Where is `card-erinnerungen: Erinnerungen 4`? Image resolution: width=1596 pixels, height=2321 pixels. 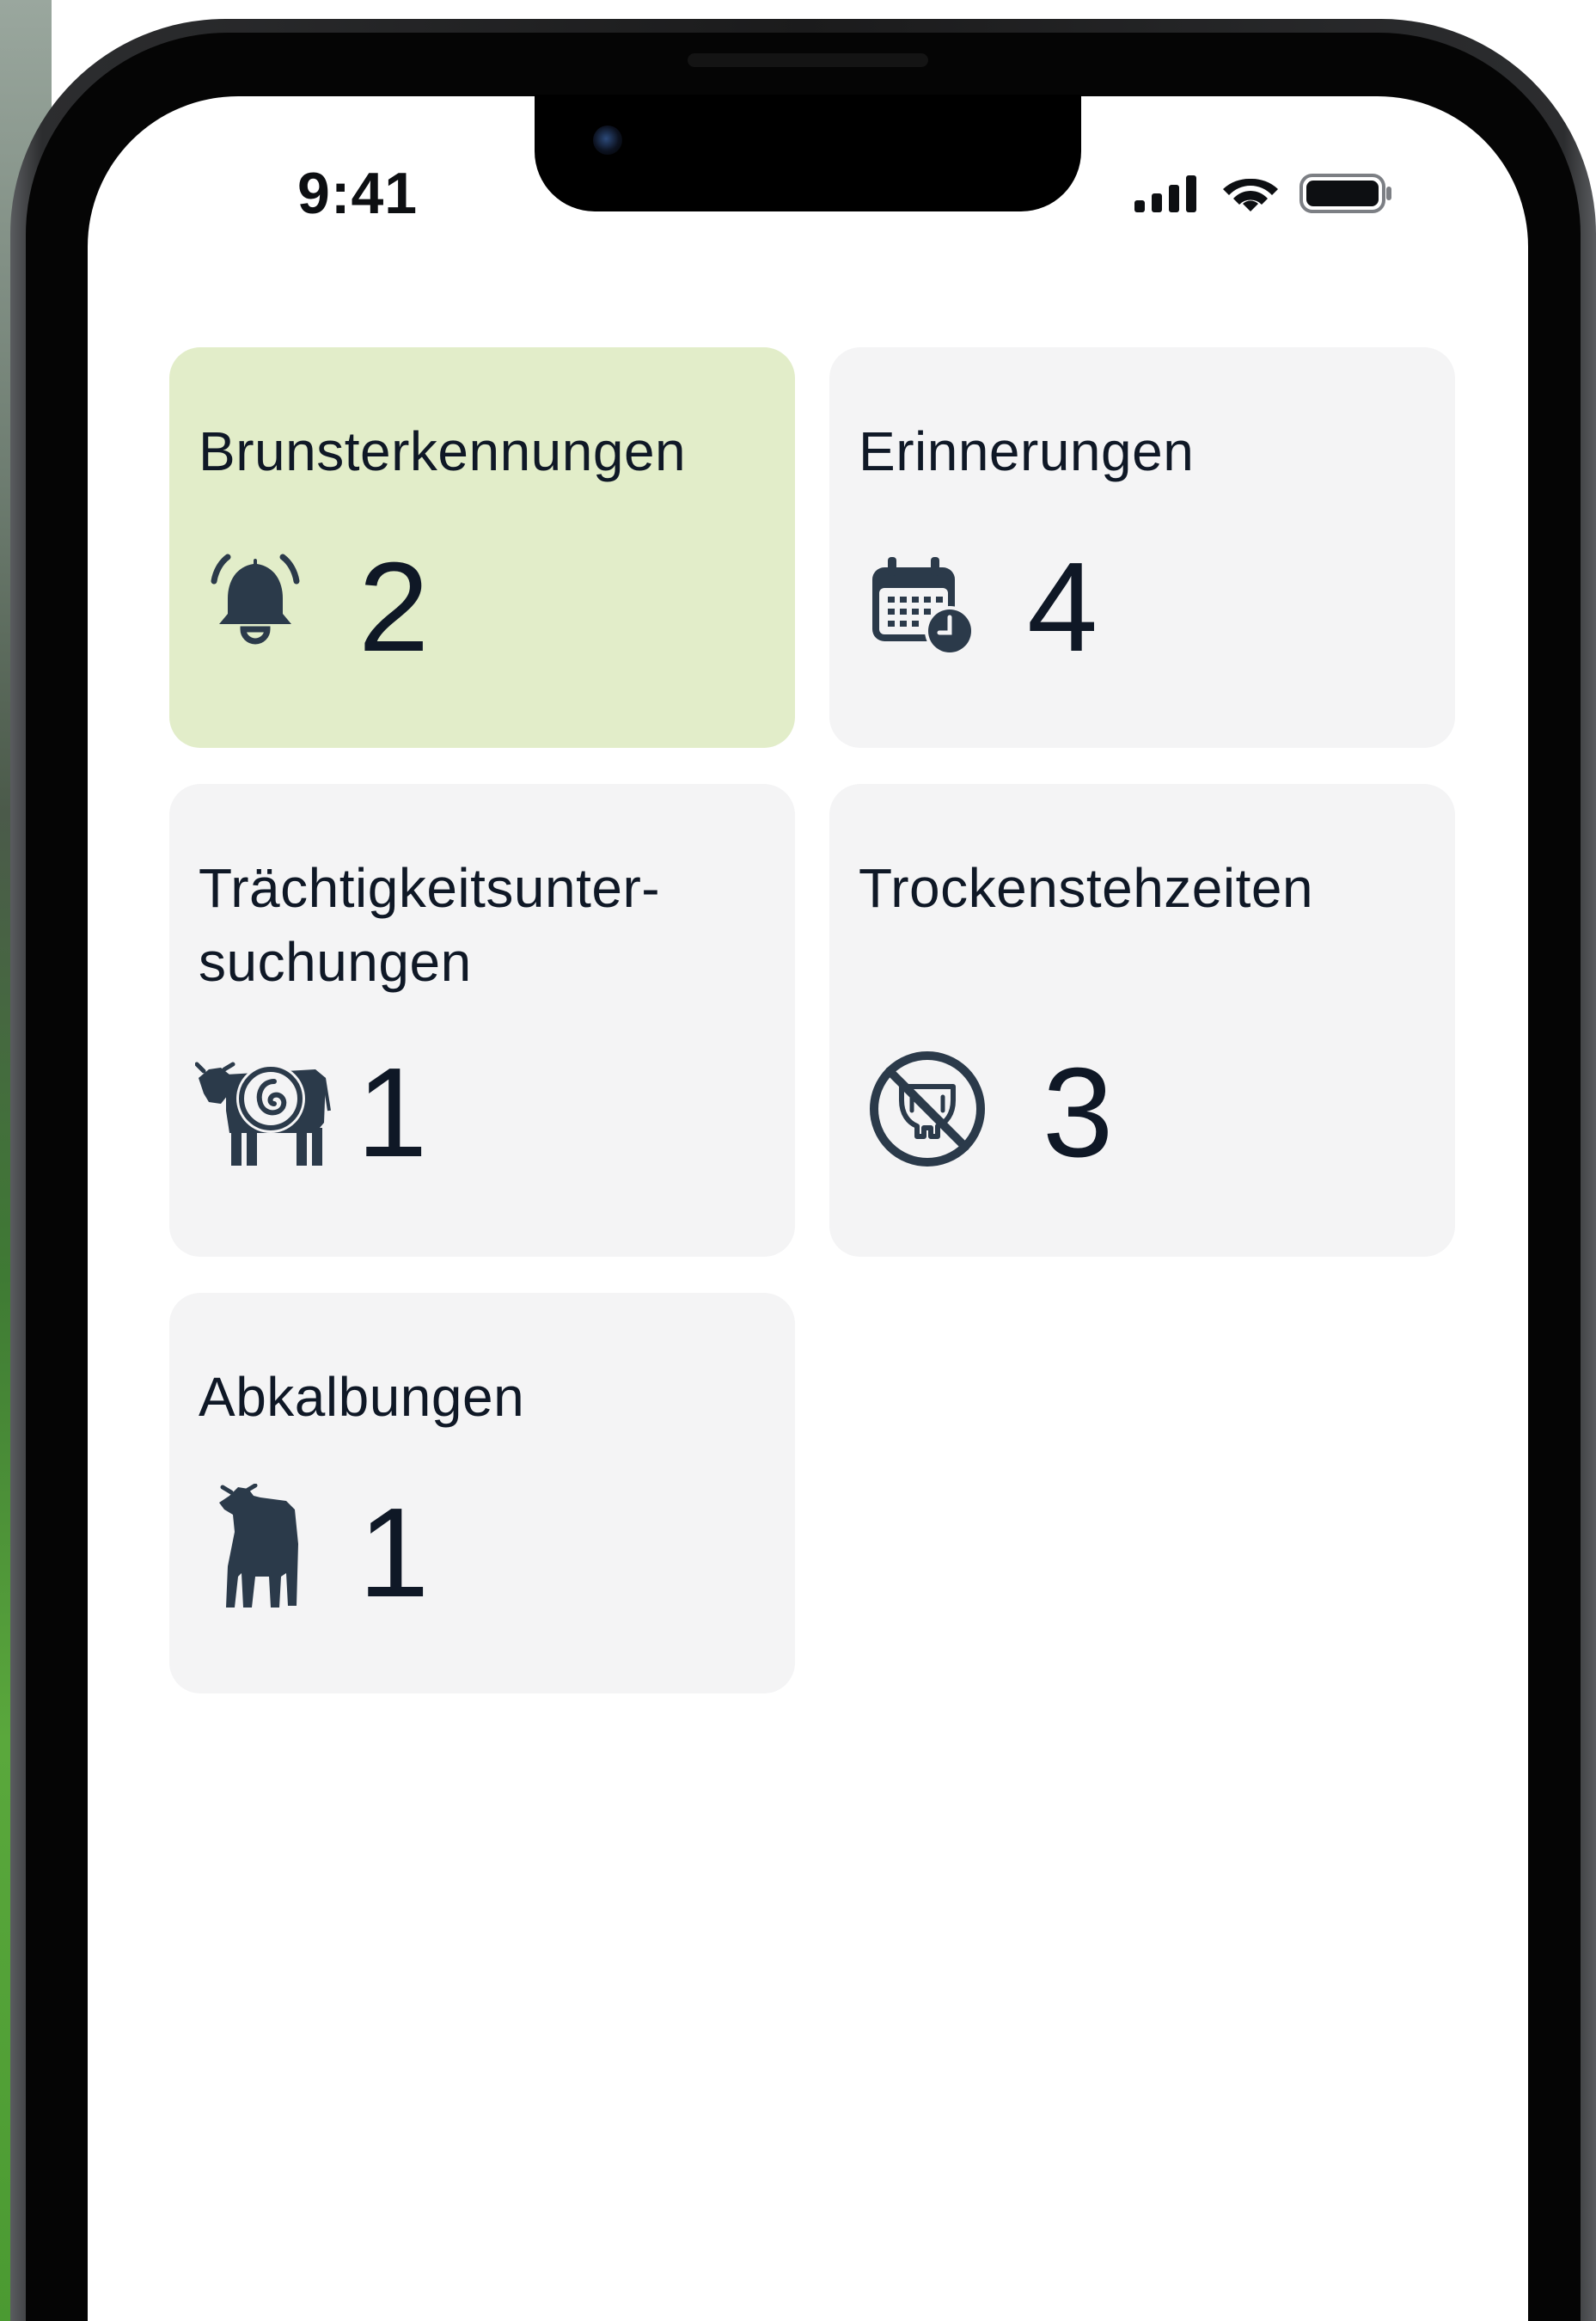 card-erinnerungen: Erinnerungen 4 is located at coordinates (1142, 547).